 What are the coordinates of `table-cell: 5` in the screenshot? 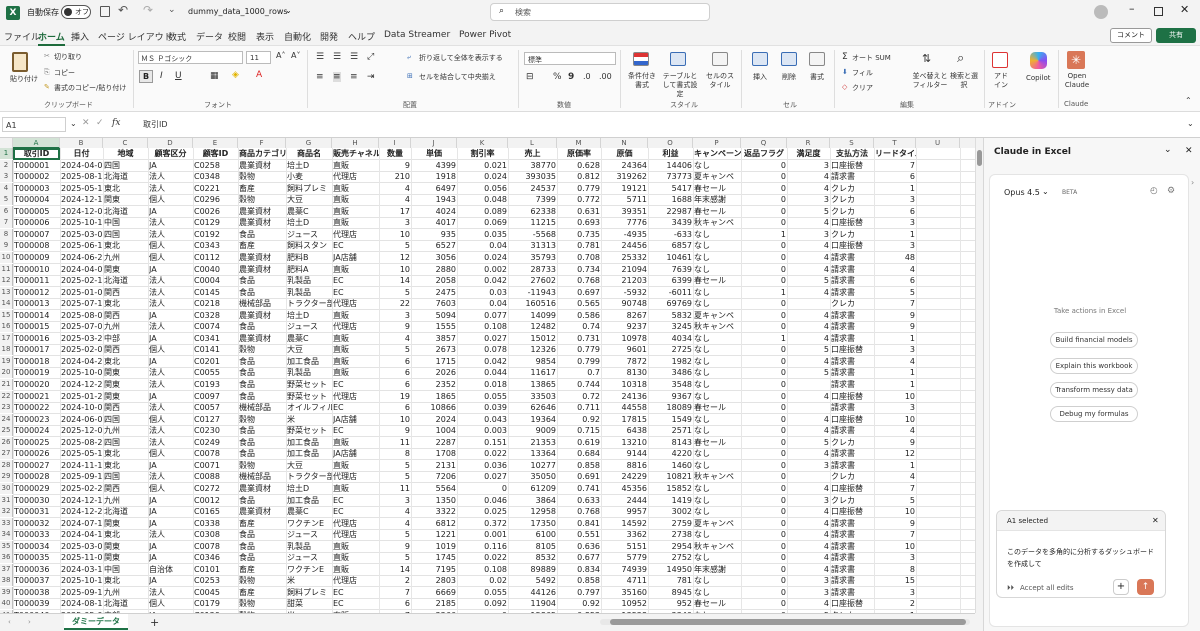 It's located at (808, 211).